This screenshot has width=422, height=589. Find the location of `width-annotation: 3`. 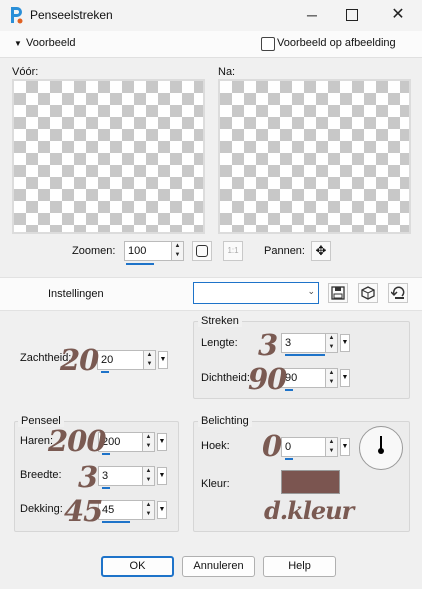

width-annotation: 3 is located at coordinates (88, 477).